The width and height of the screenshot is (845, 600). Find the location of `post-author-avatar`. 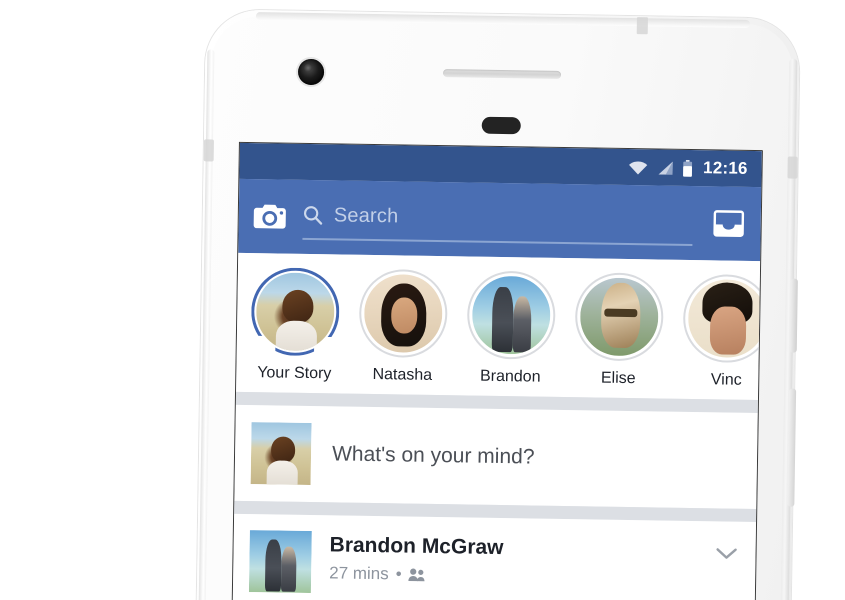

post-author-avatar is located at coordinates (280, 562).